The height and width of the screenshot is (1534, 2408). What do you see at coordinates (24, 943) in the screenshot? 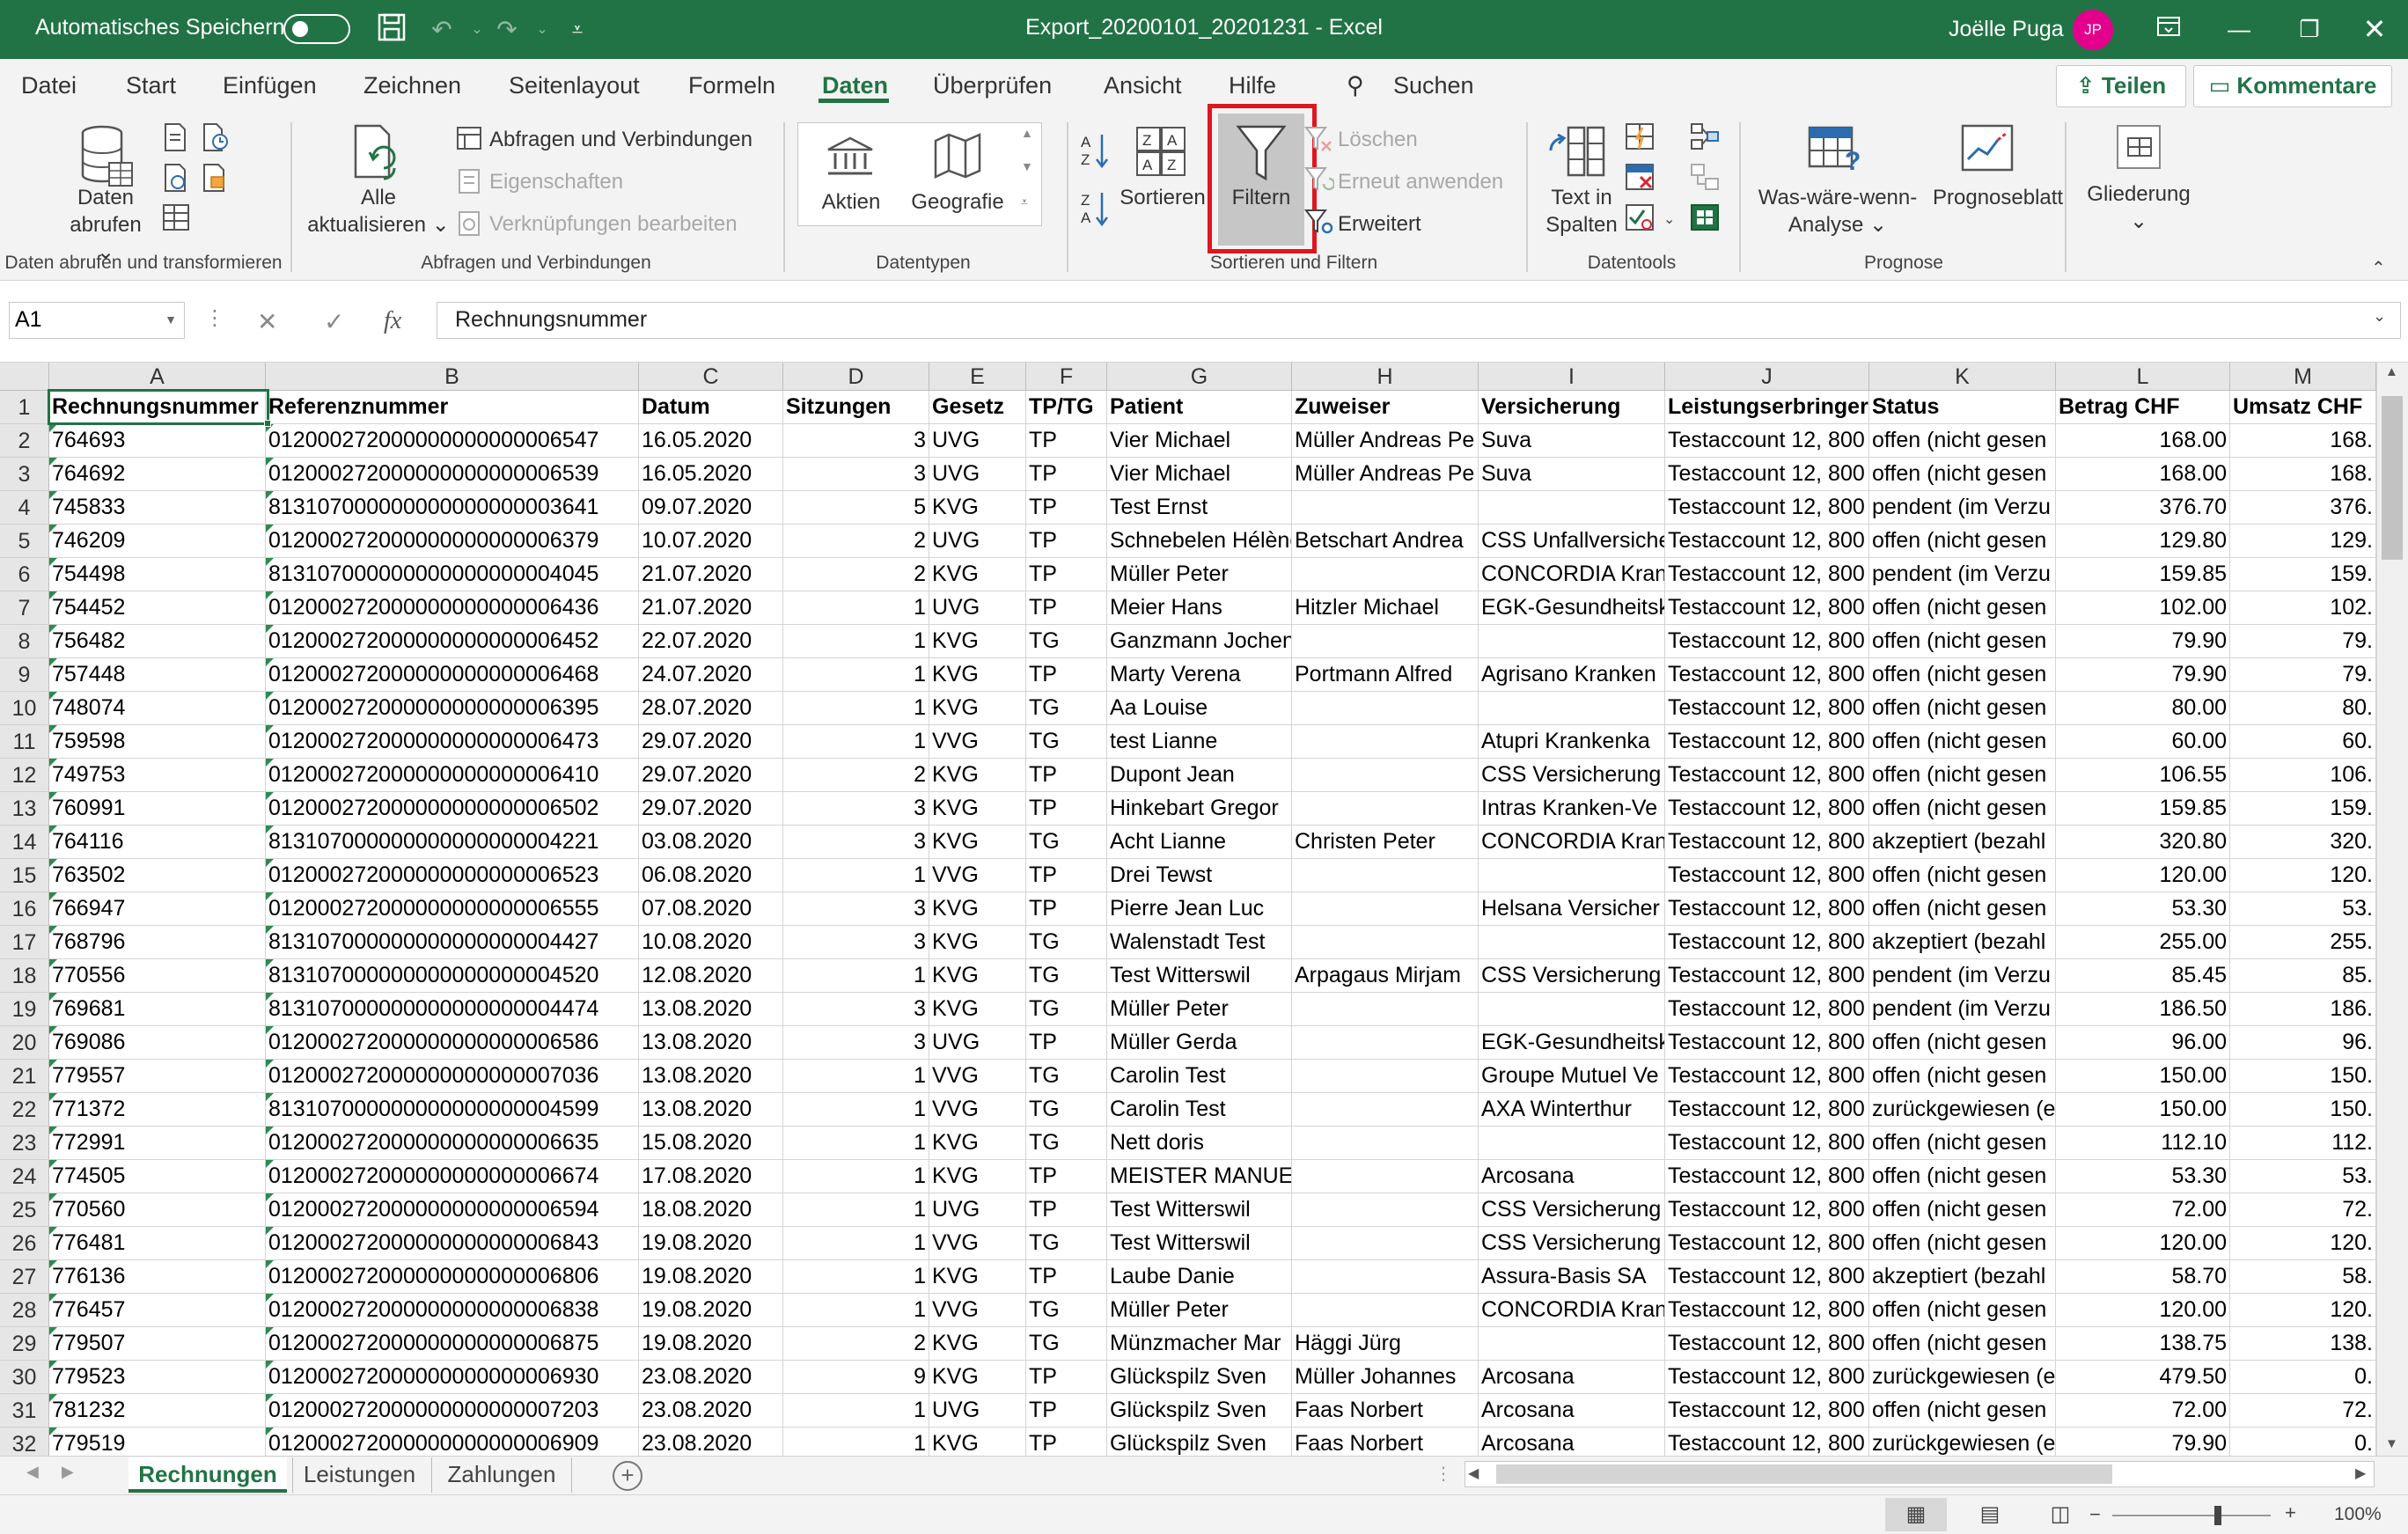
I see `row-header: 17` at bounding box center [24, 943].